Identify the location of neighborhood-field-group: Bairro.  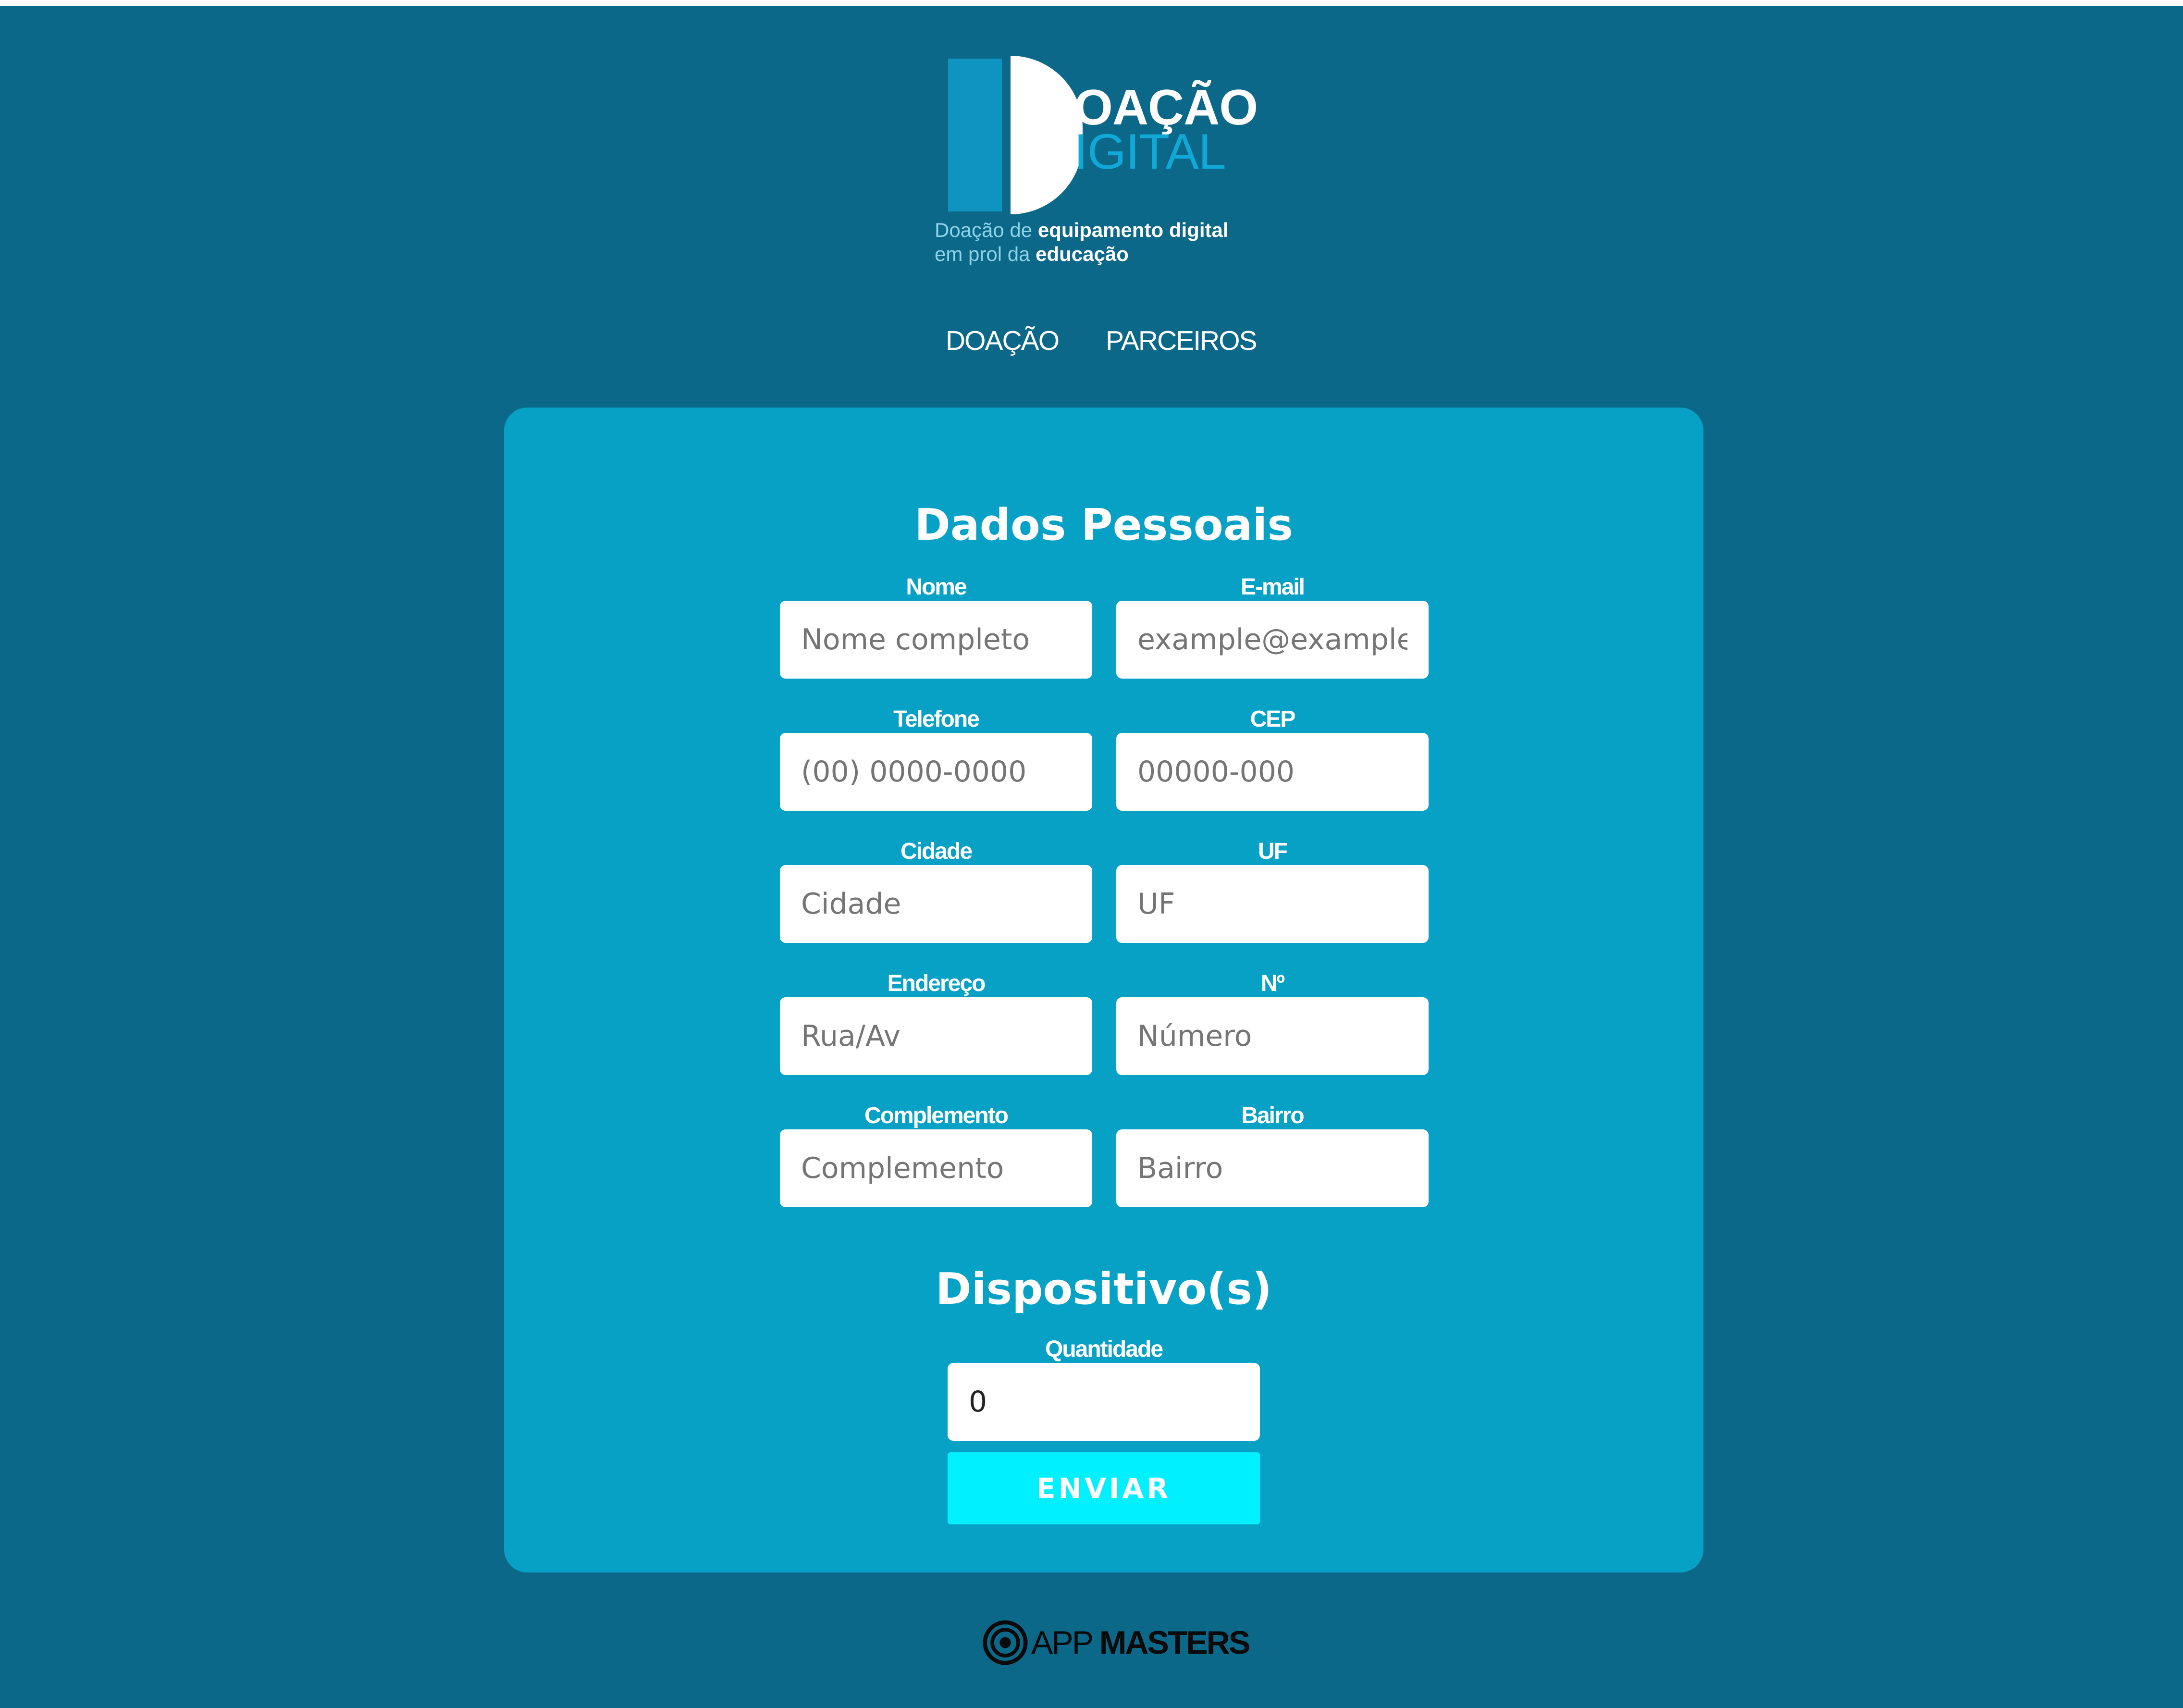
(1272, 1154).